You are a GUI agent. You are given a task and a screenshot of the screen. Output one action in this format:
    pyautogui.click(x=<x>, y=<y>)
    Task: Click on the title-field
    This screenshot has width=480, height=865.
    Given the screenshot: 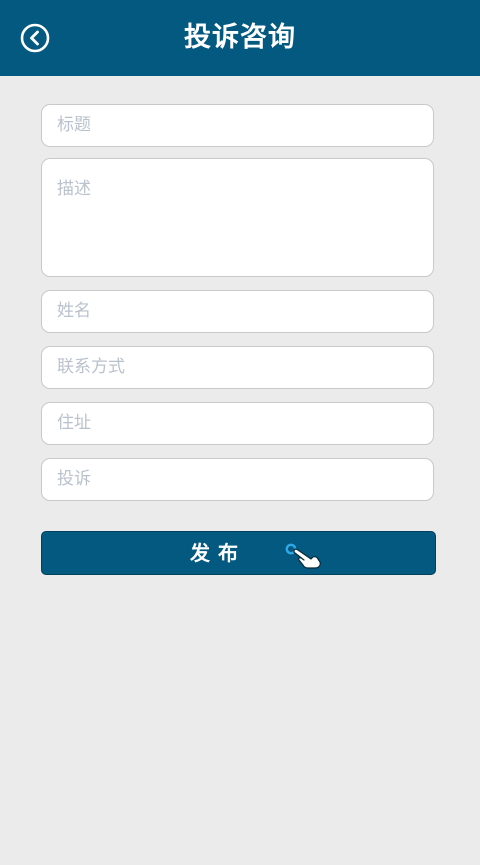 What is the action you would take?
    pyautogui.click(x=237, y=125)
    